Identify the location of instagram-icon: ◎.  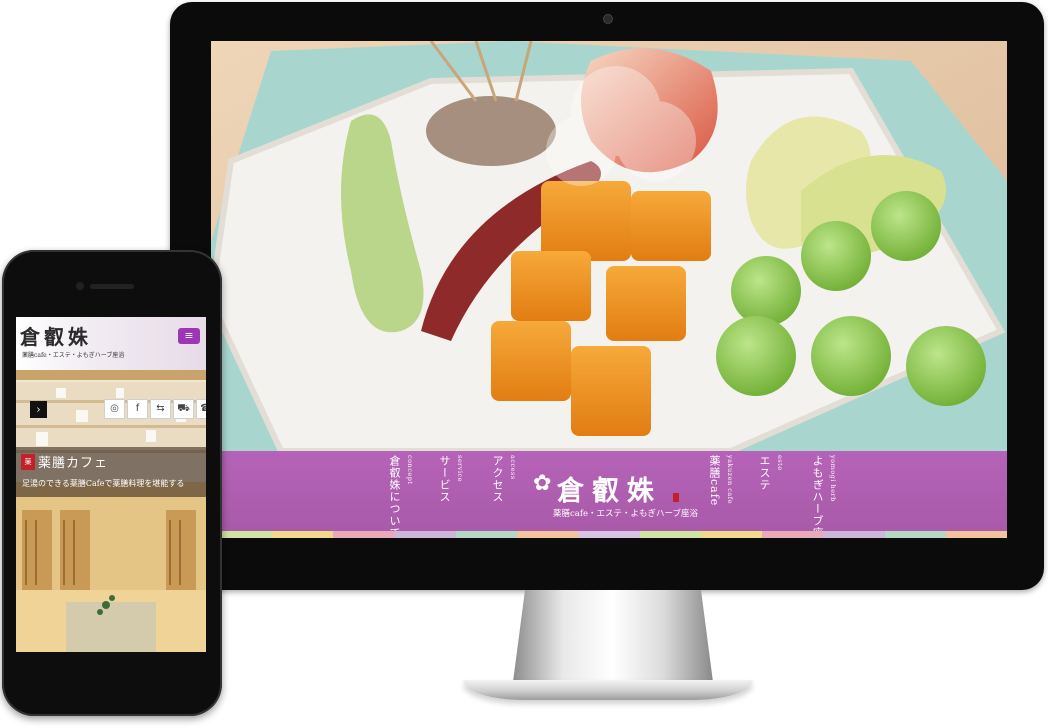
(114, 409).